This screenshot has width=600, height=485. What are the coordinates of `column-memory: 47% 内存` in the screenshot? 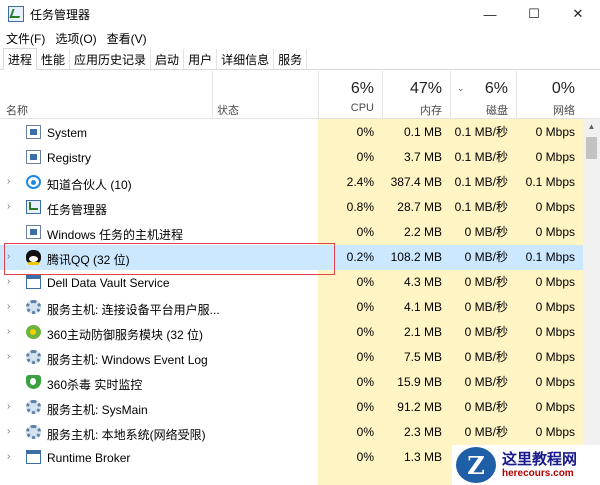 It's located at (416, 95).